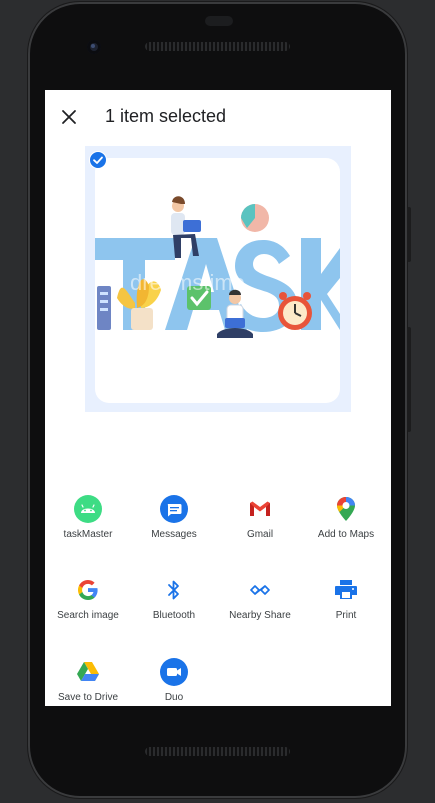 This screenshot has width=435, height=803. Describe the element at coordinates (166, 116) in the screenshot. I see `page-title: 1 item selected` at that location.